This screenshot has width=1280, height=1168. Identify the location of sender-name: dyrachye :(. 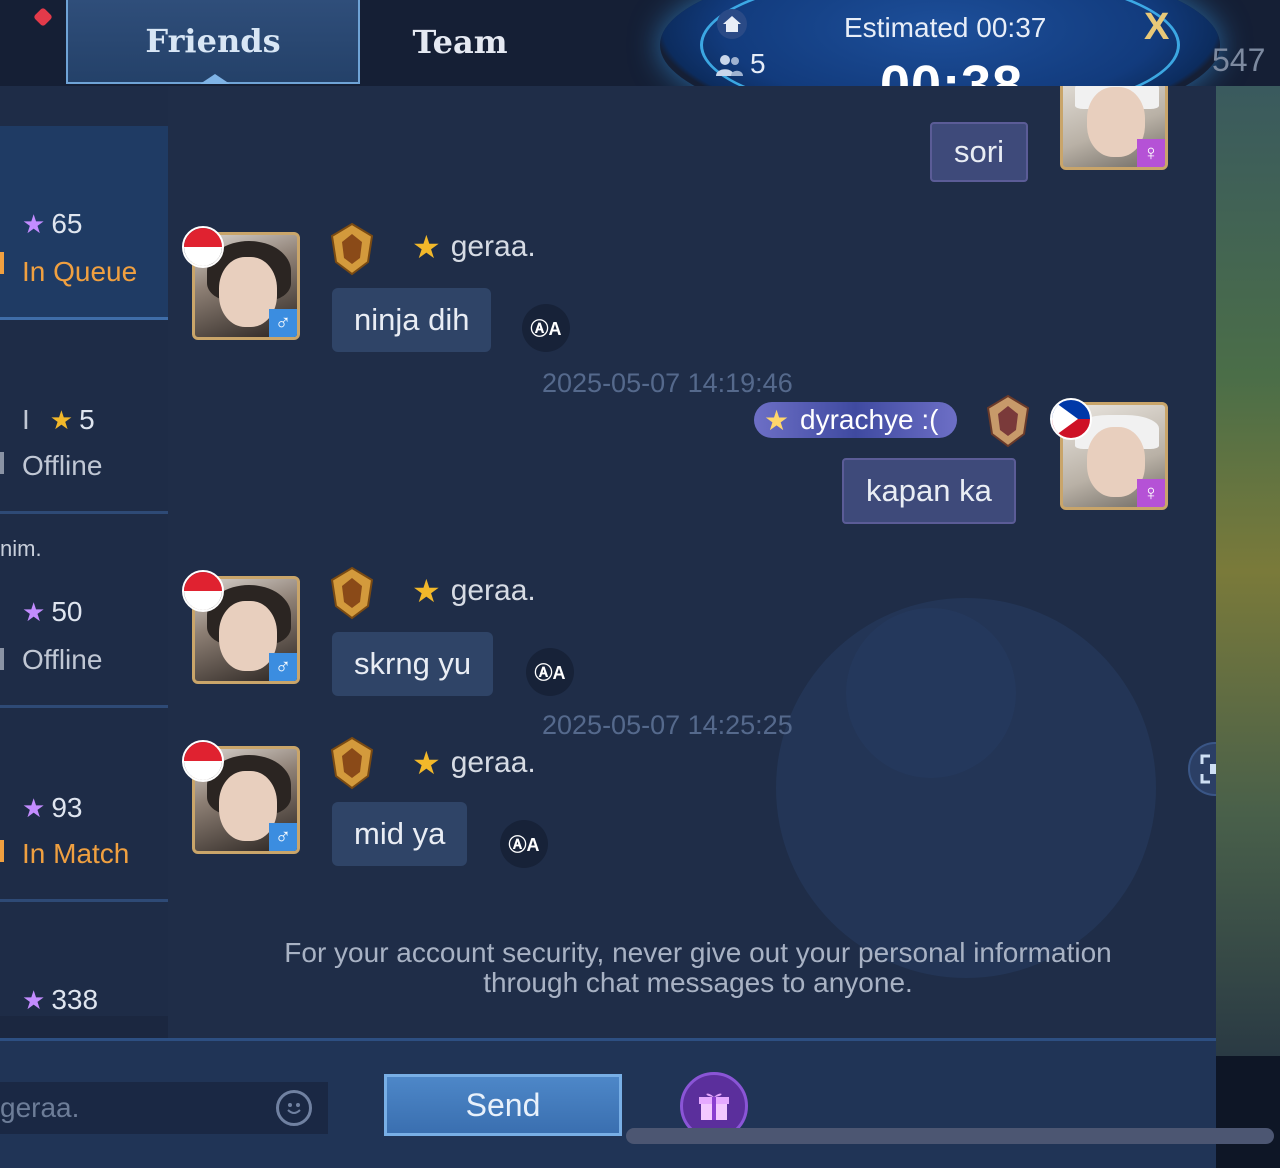
(869, 420).